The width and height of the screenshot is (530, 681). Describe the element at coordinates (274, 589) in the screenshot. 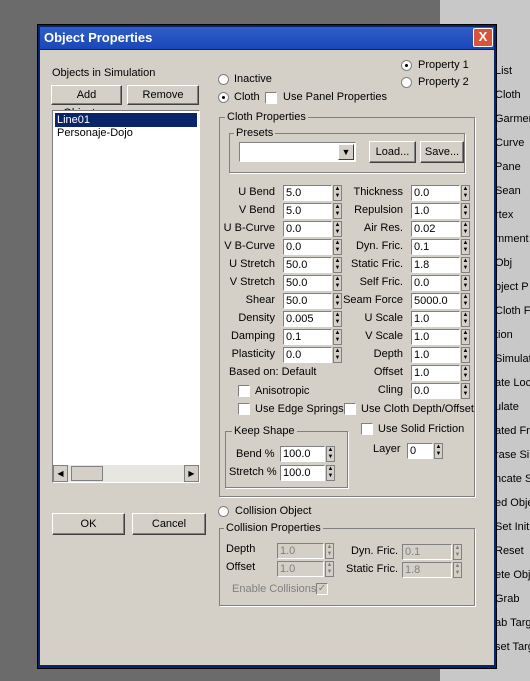

I see `enable-collisions-label: Enable Collisions` at that location.